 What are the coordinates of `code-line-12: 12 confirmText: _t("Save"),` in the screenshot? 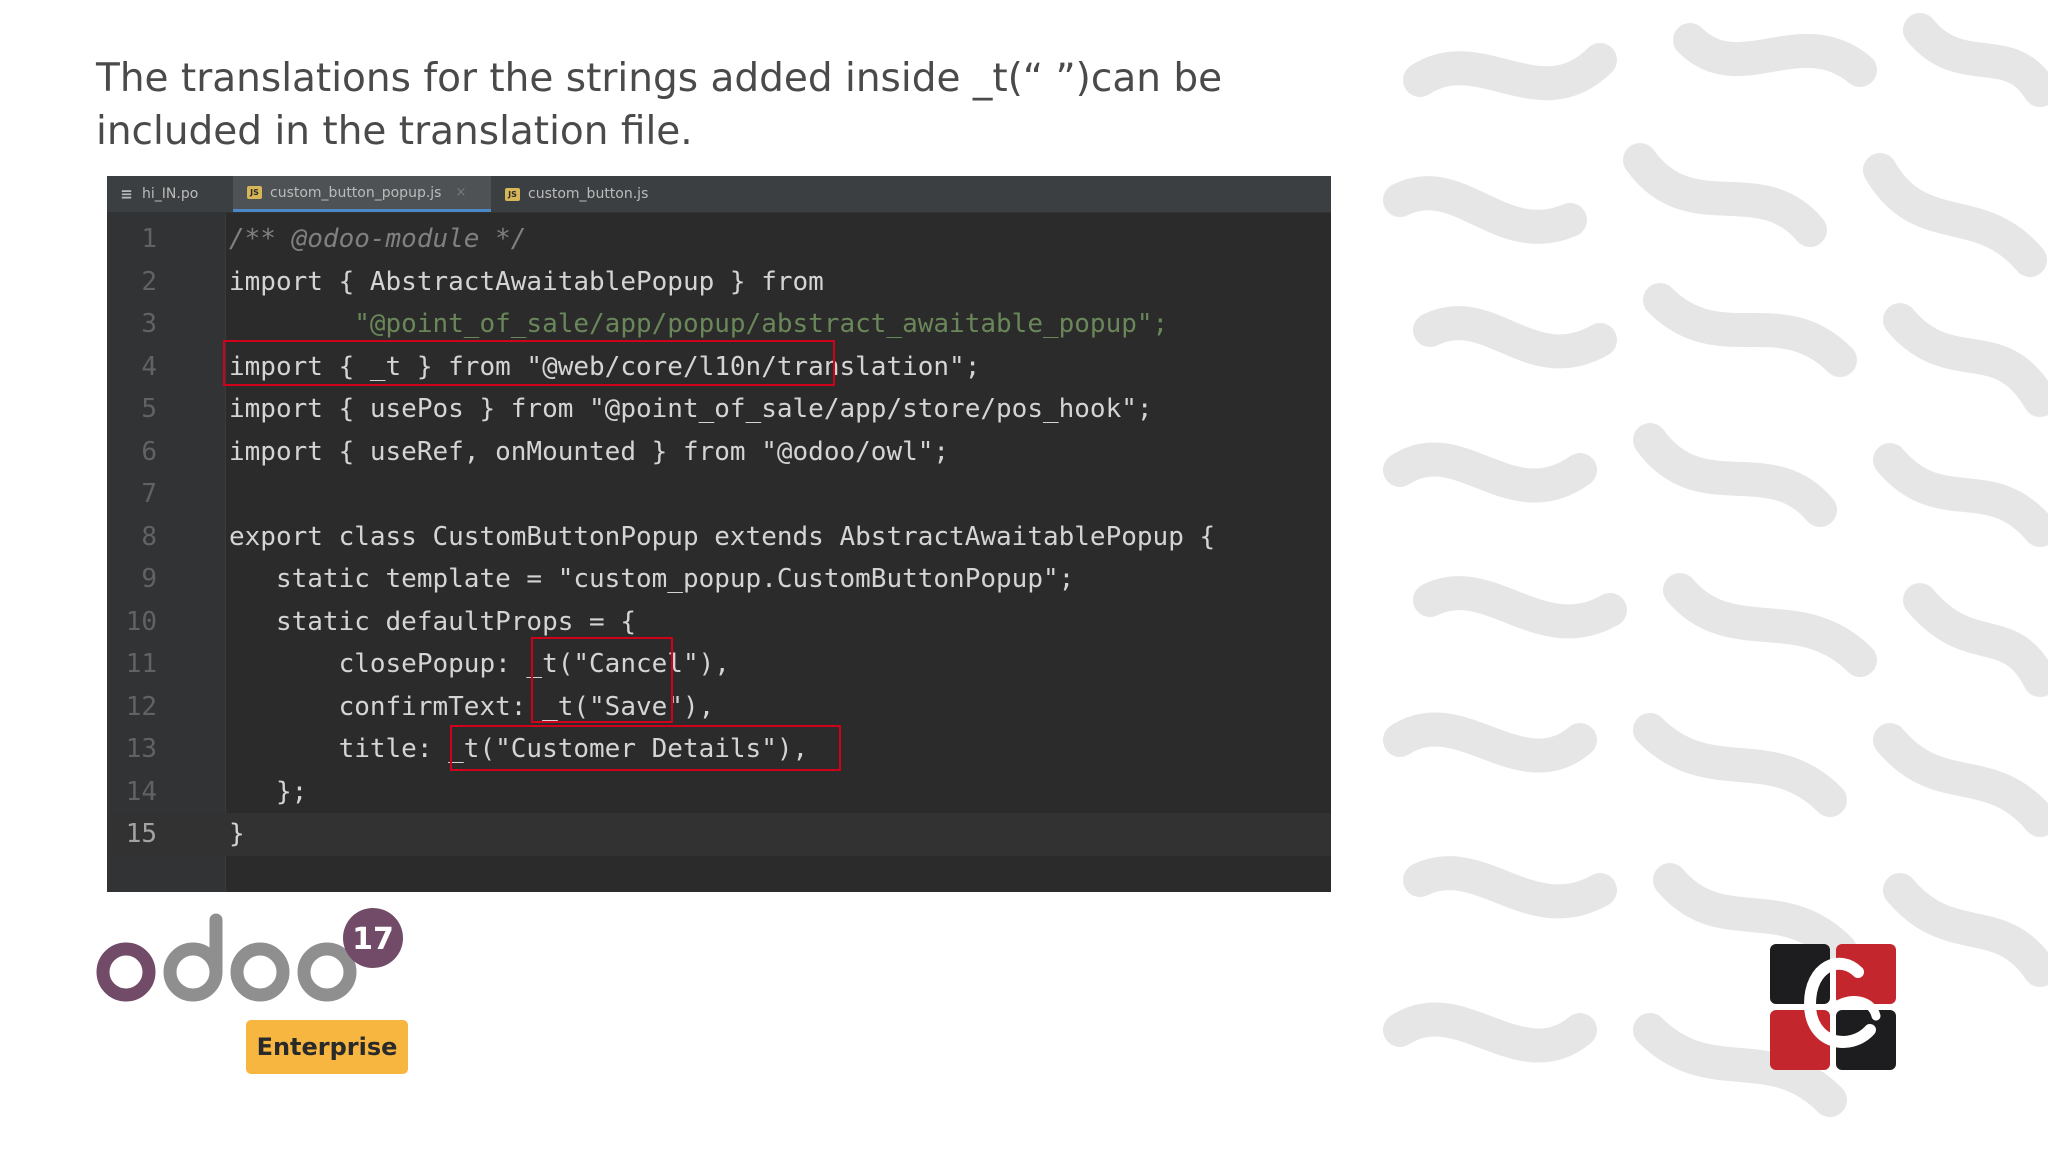 It's located at (719, 707).